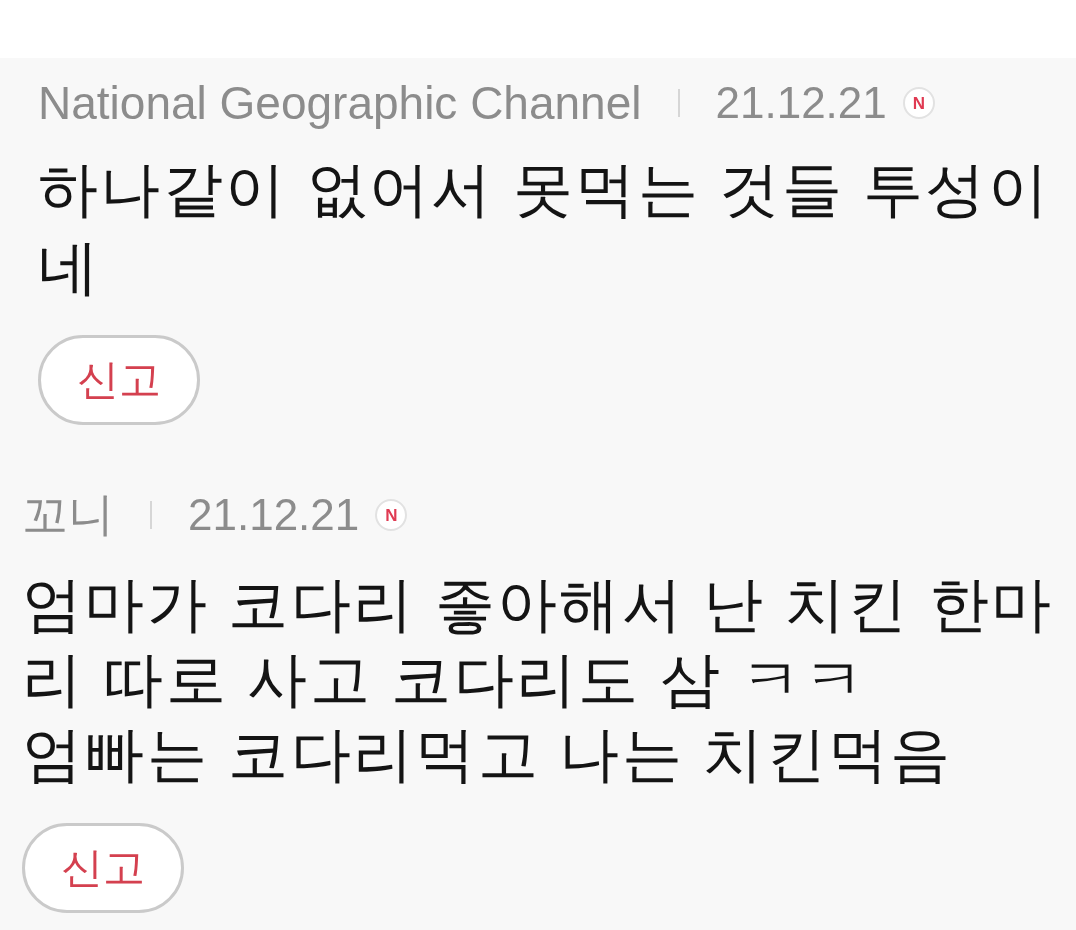 The height and width of the screenshot is (930, 1076). What do you see at coordinates (545, 229) in the screenshot?
I see `comment-text: 하나같이 없어서 못먹는 것들 투성이네` at bounding box center [545, 229].